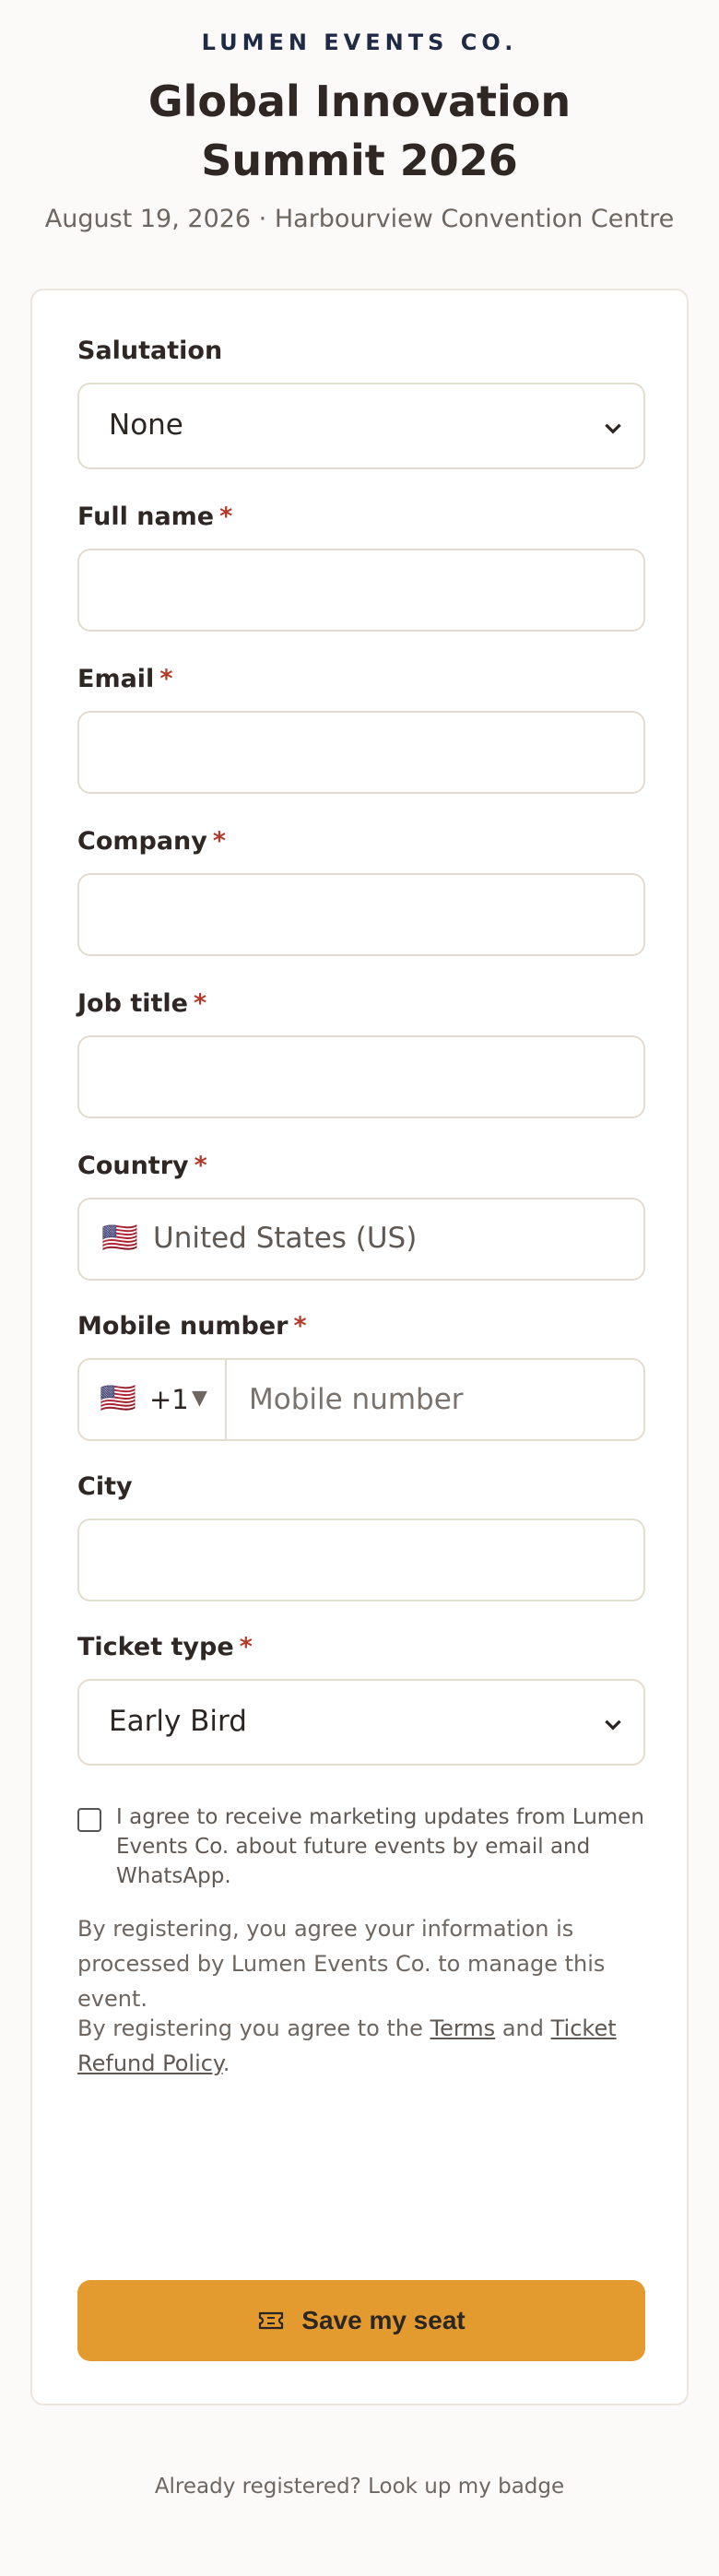  Describe the element at coordinates (132, 1003) in the screenshot. I see `job-title-label-text: Job title` at that location.